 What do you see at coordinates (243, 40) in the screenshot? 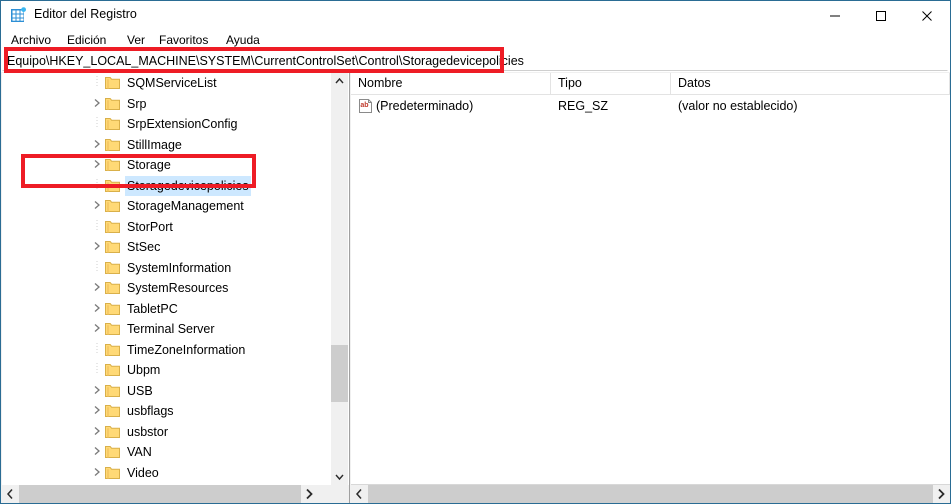
I see `menu-item-ayuda: Ayuda` at bounding box center [243, 40].